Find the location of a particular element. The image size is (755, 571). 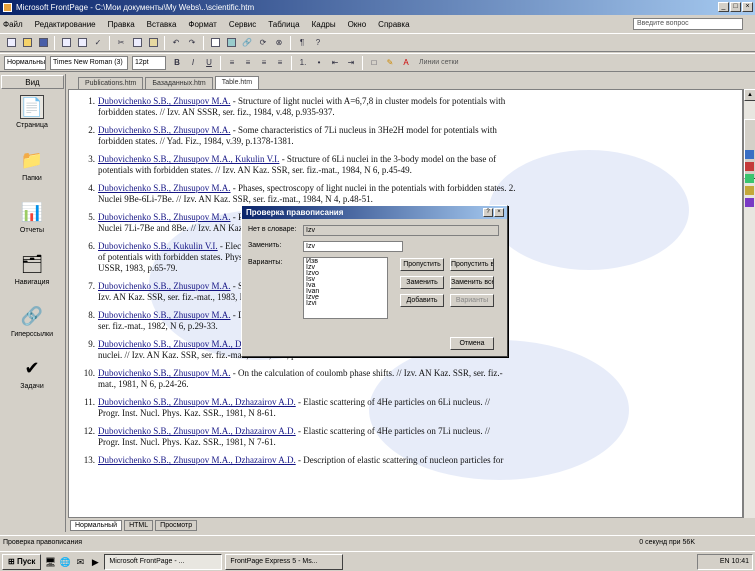

italic-button: I is located at coordinates (193, 62).